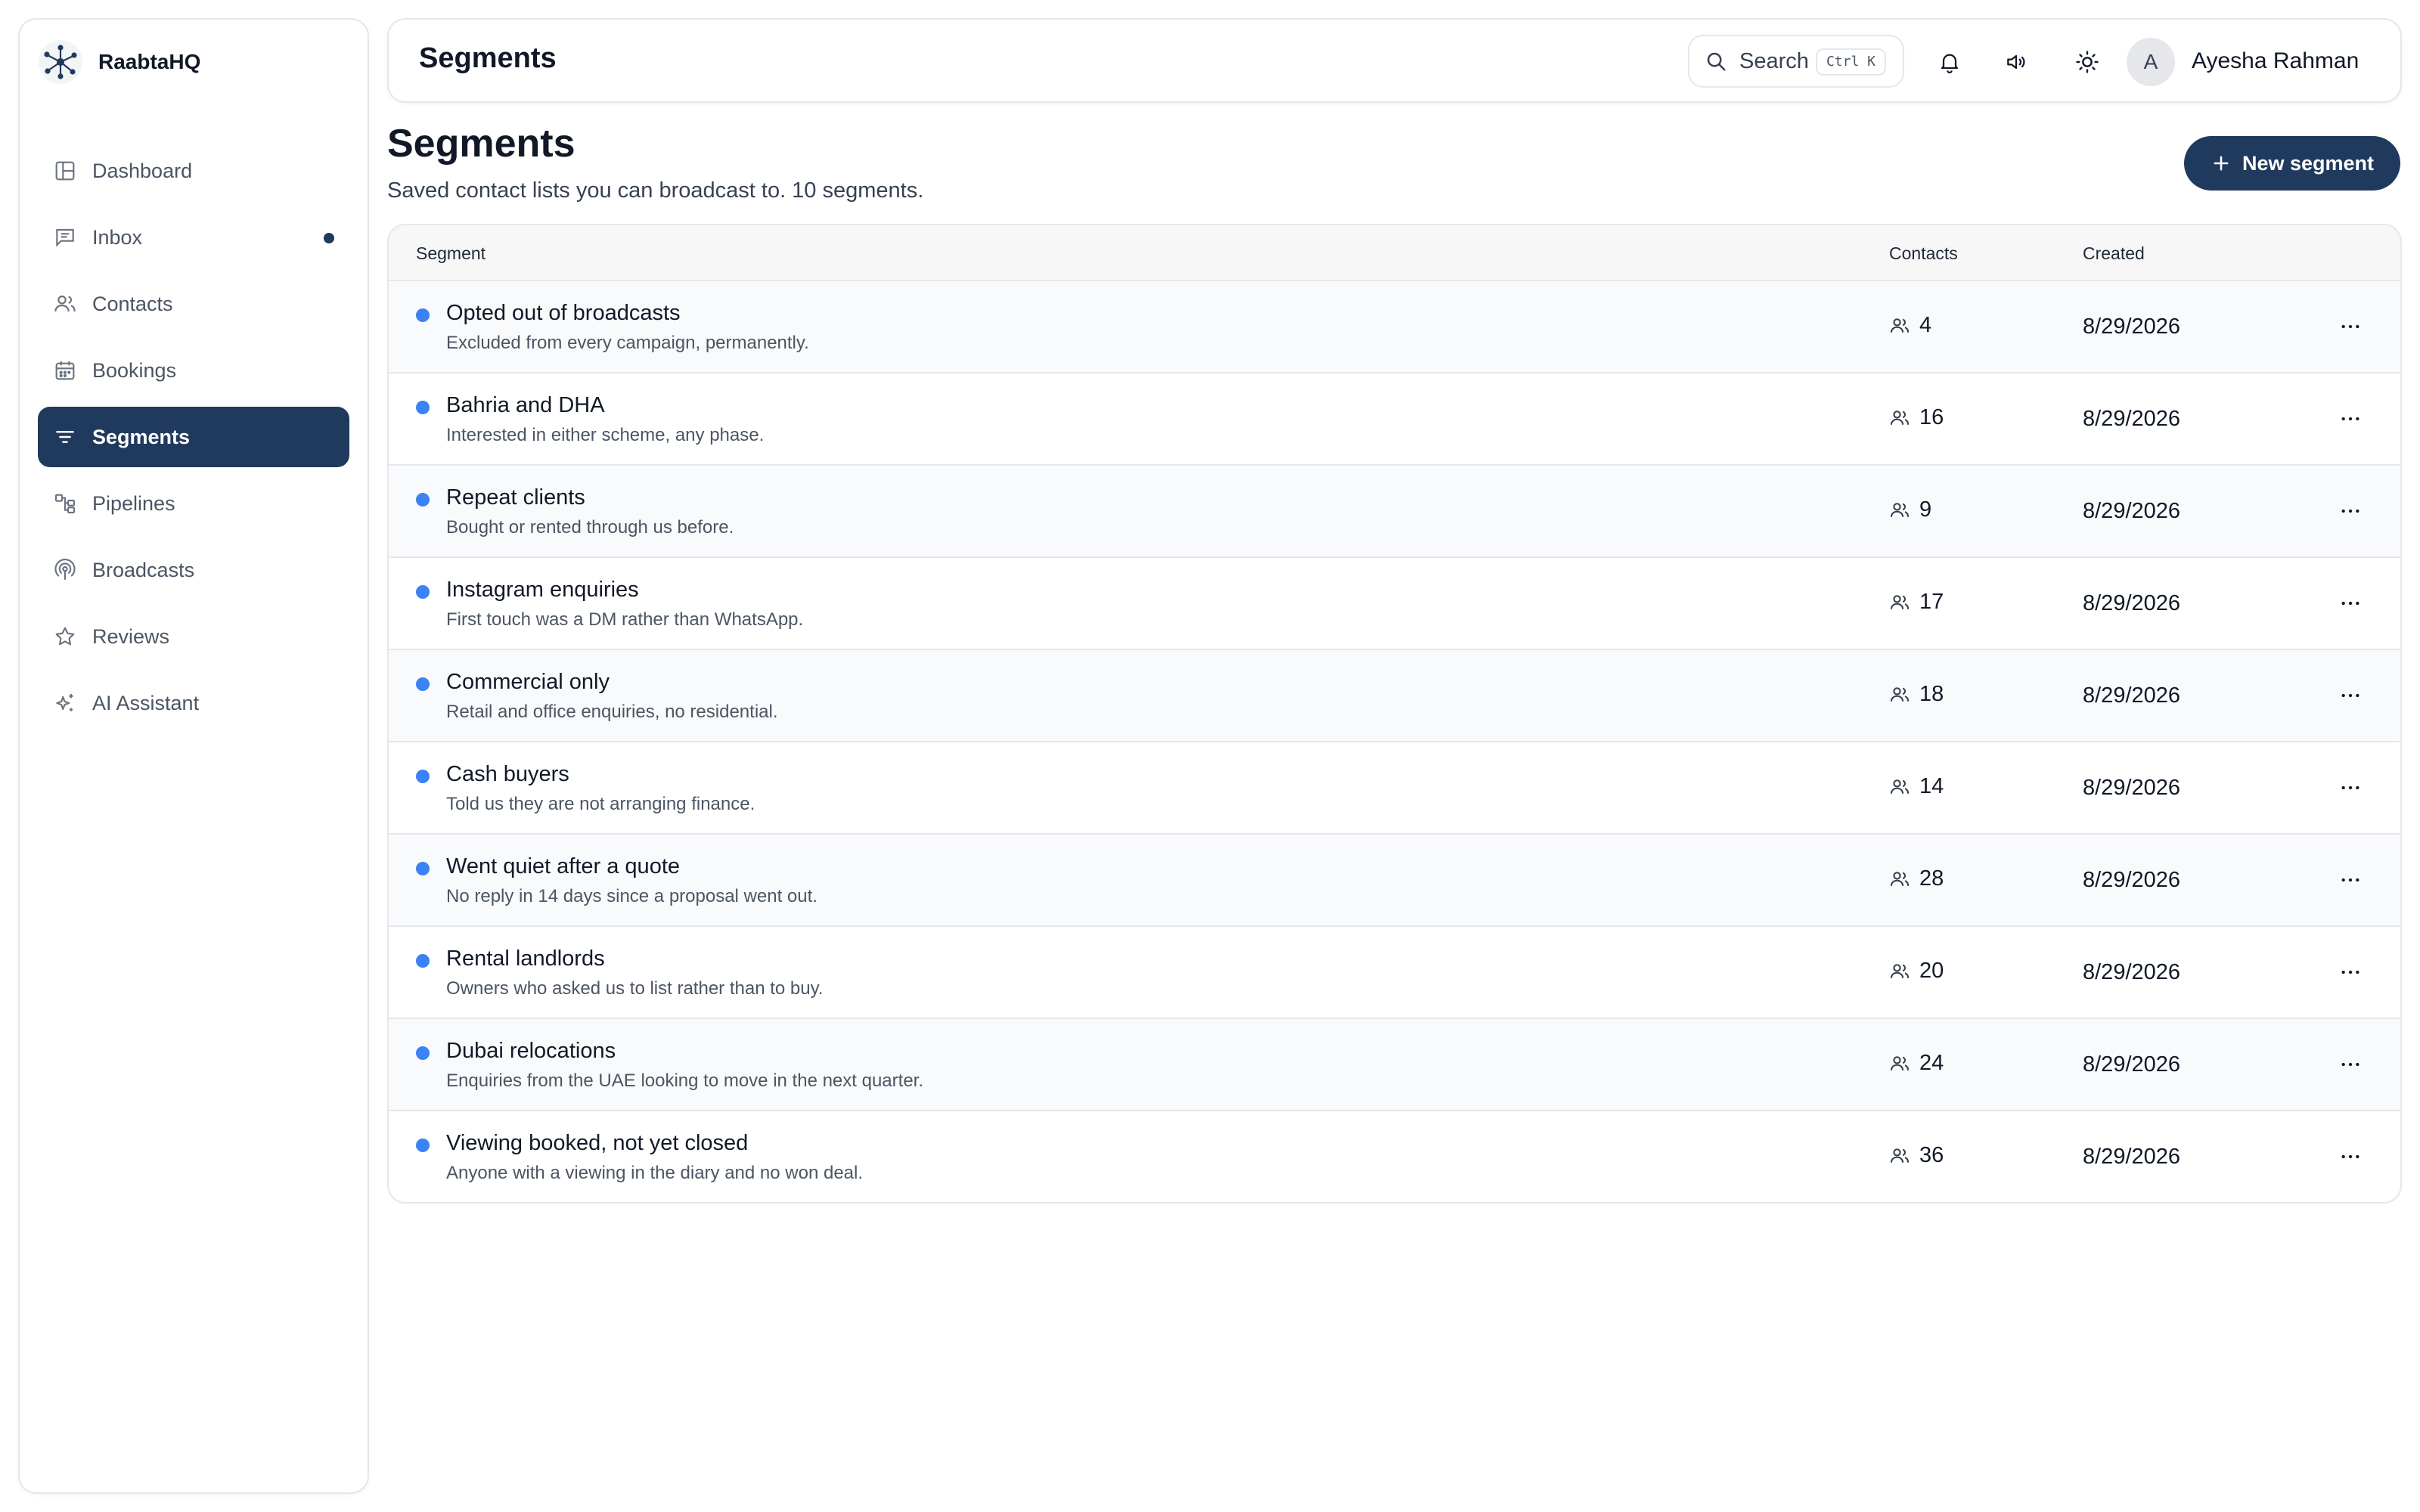 Image resolution: width=2420 pixels, height=1512 pixels. I want to click on column-header-segment: Segment, so click(451, 253).